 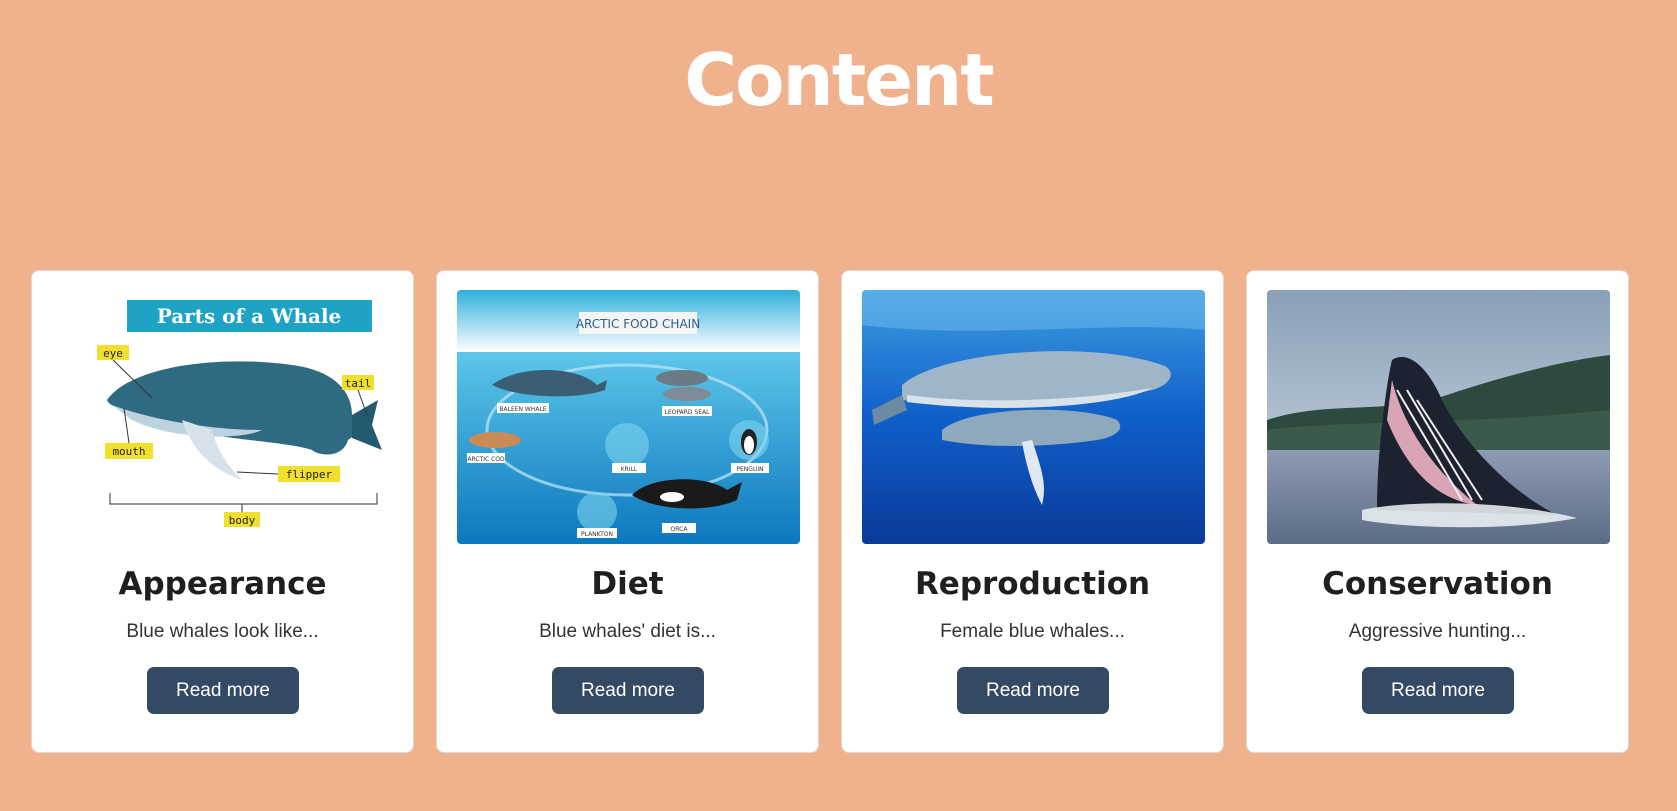 I want to click on card-appearance: Parts of a Whale eye tail mouth flipper, so click(x=222, y=511).